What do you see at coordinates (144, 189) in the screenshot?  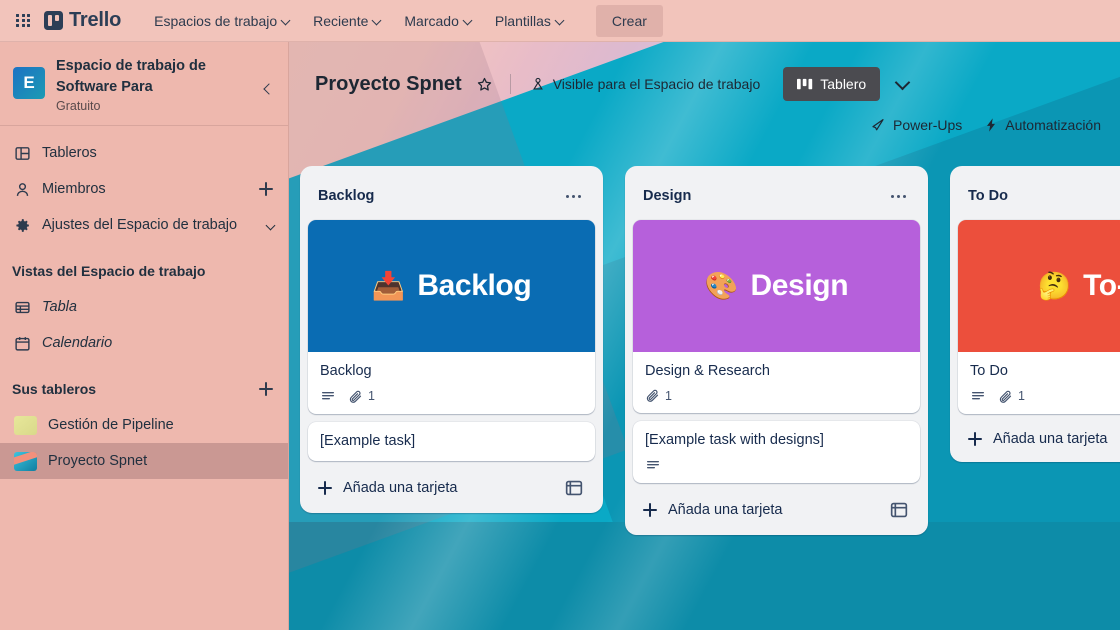 I see `sidebar-item-members: Miembros` at bounding box center [144, 189].